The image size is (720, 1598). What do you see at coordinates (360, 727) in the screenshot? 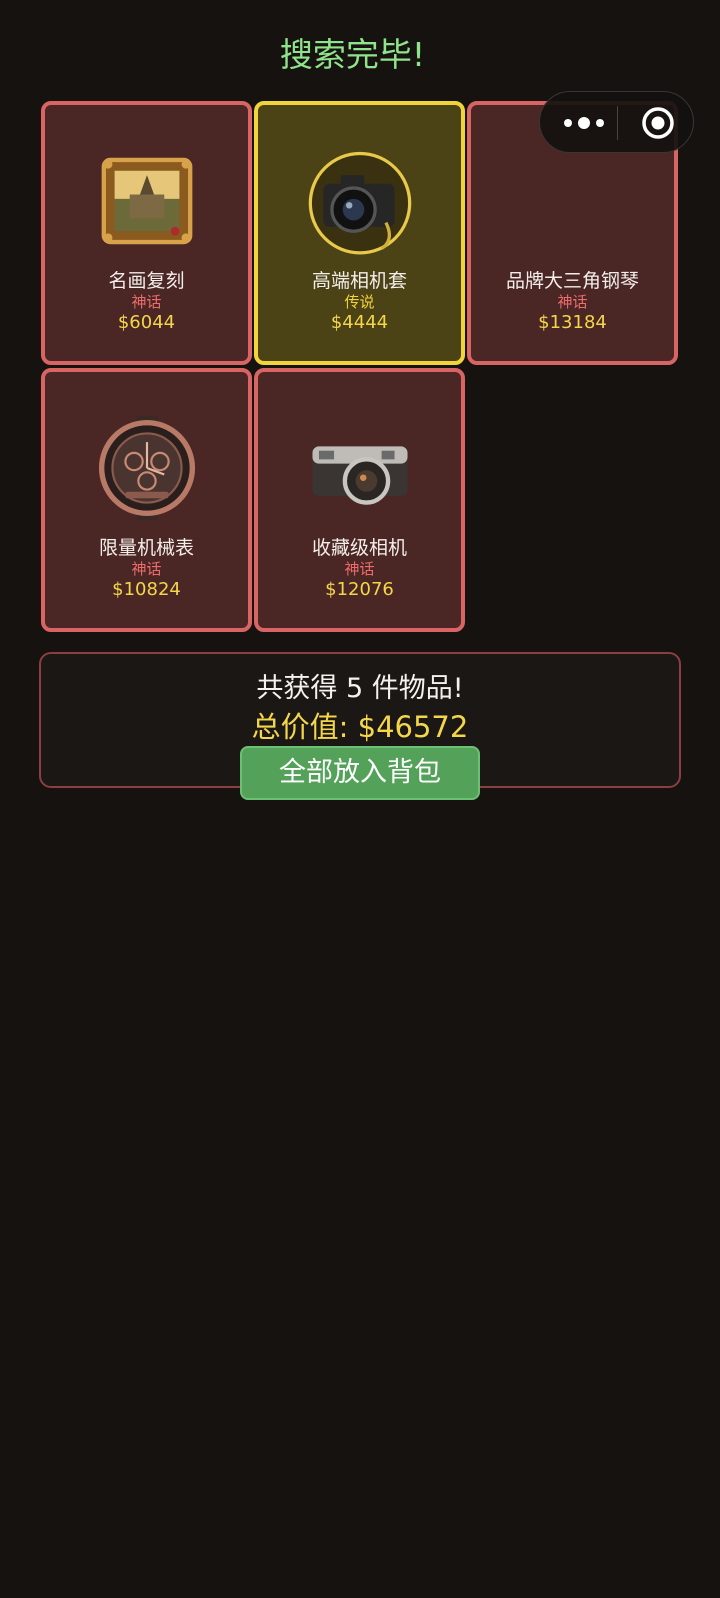
I see `total-value-text: 总价值: $46572` at bounding box center [360, 727].